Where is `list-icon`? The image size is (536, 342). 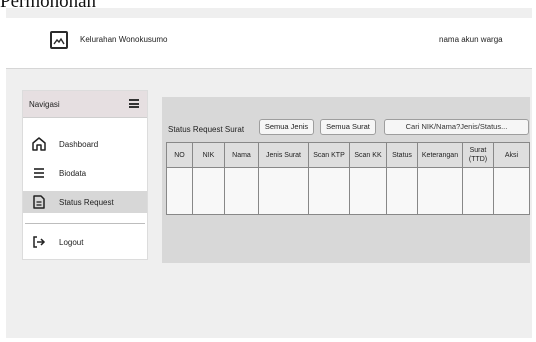
list-icon is located at coordinates (39, 173).